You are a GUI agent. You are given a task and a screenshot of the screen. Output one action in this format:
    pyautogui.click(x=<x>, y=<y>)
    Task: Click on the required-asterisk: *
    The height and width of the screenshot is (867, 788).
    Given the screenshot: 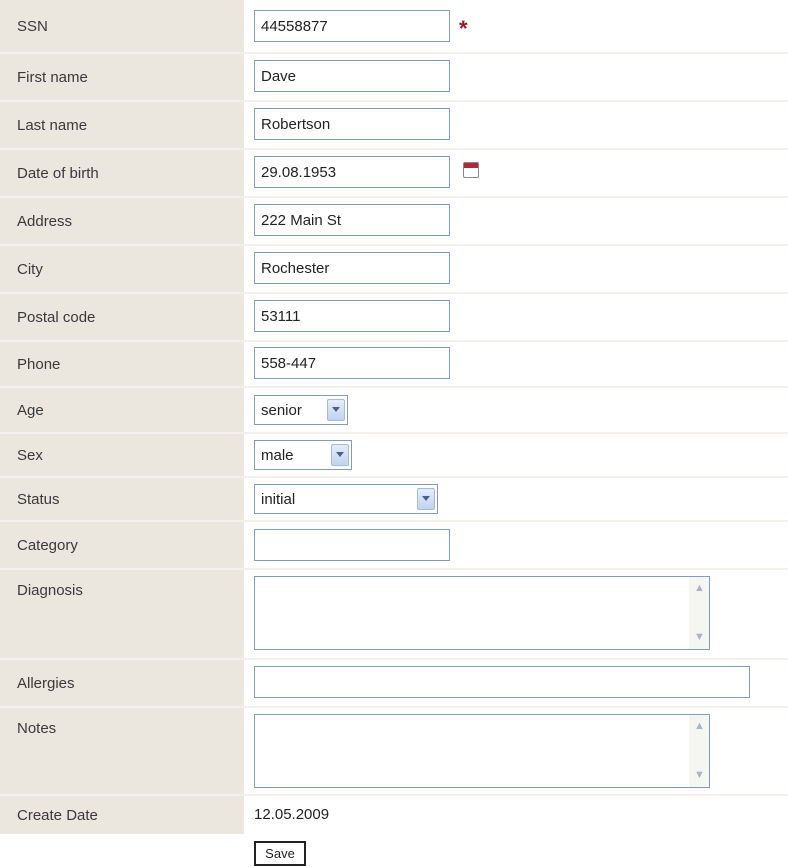 What is the action you would take?
    pyautogui.click(x=463, y=28)
    